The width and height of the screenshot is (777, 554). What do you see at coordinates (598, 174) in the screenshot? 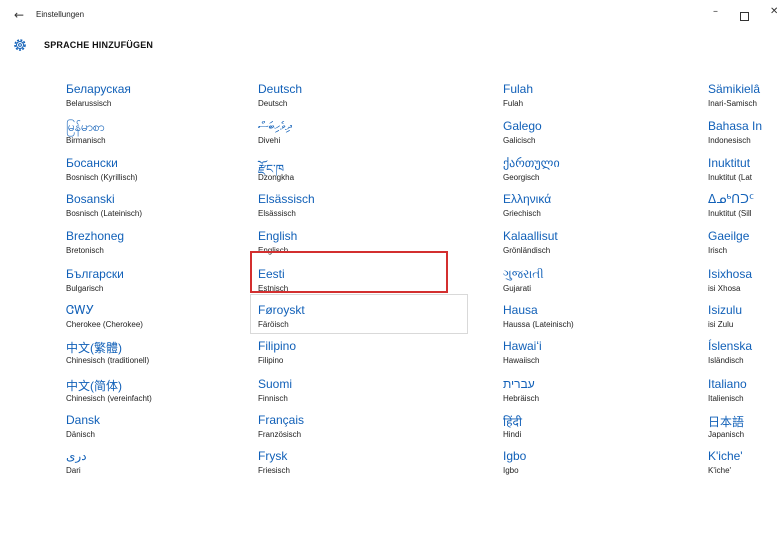
I see `language-item: ქართული Georgisch` at bounding box center [598, 174].